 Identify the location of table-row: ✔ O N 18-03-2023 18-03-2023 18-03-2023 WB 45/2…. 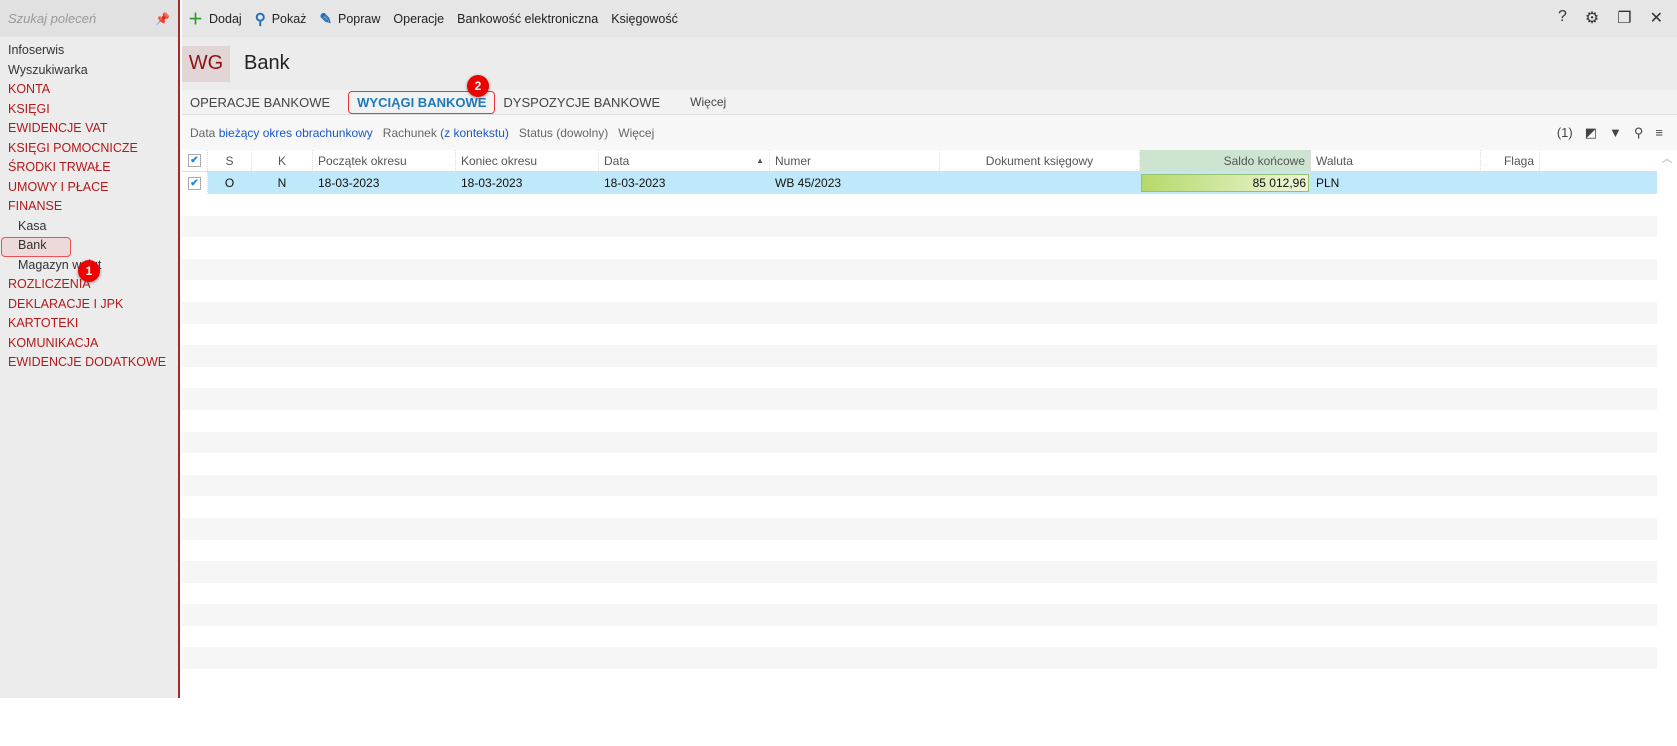
(919, 183).